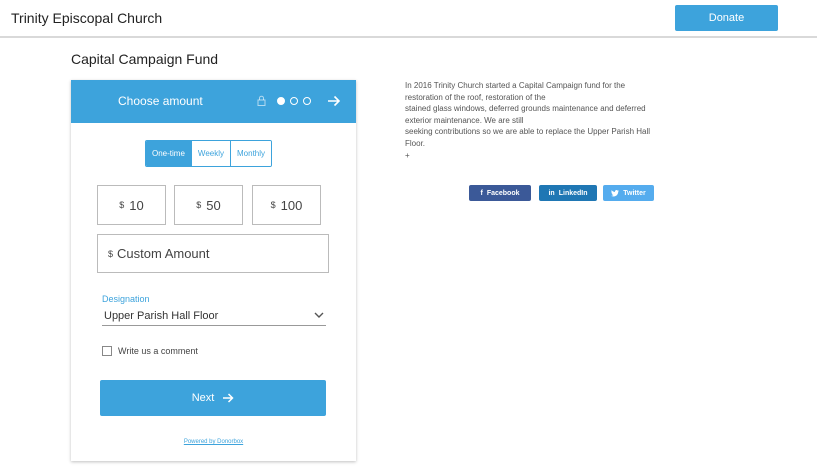 The height and width of the screenshot is (470, 817). What do you see at coordinates (213, 205) in the screenshot?
I see `amount-value: 50` at bounding box center [213, 205].